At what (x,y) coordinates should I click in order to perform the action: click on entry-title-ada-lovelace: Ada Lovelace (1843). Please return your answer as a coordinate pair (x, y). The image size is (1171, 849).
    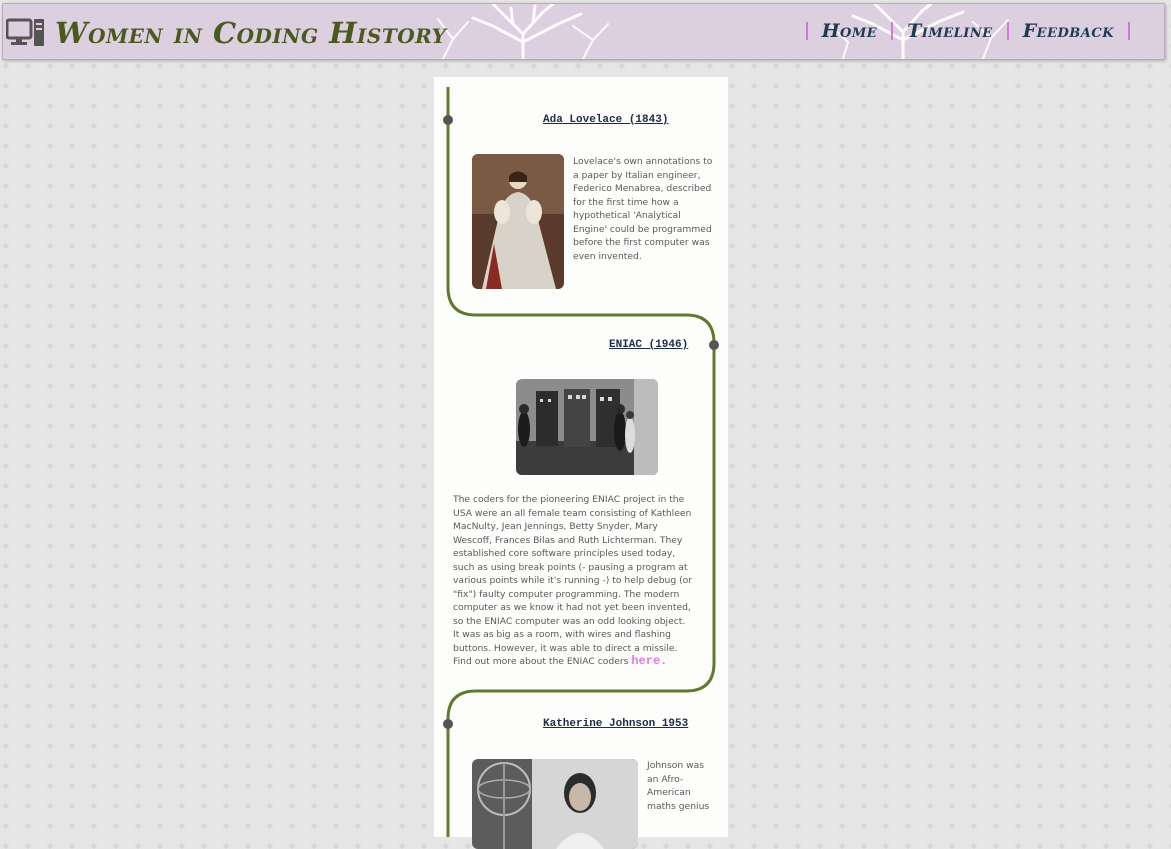
    Looking at the image, I should click on (605, 120).